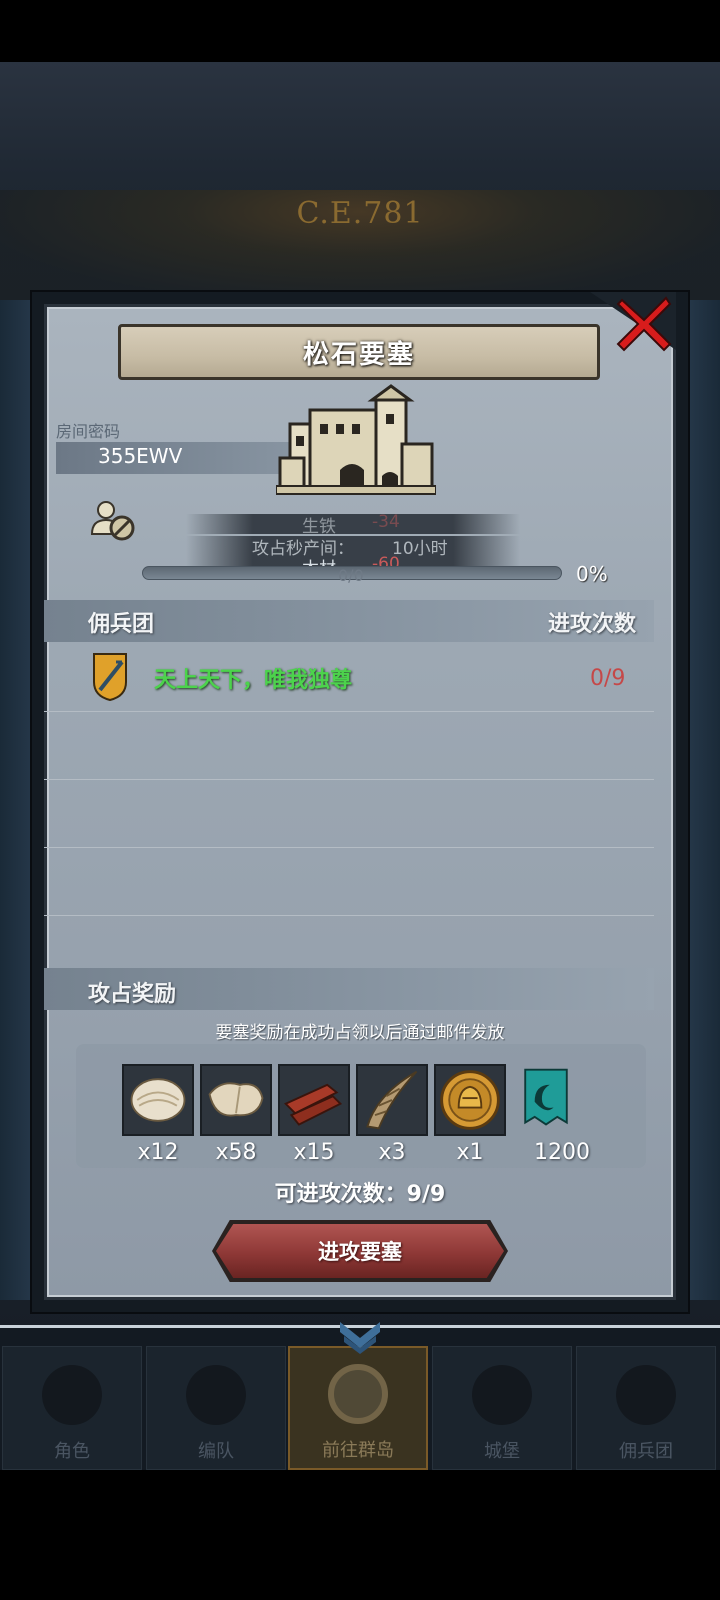  I want to click on attack-fortress-button: 进攻要塞, so click(360, 1251).